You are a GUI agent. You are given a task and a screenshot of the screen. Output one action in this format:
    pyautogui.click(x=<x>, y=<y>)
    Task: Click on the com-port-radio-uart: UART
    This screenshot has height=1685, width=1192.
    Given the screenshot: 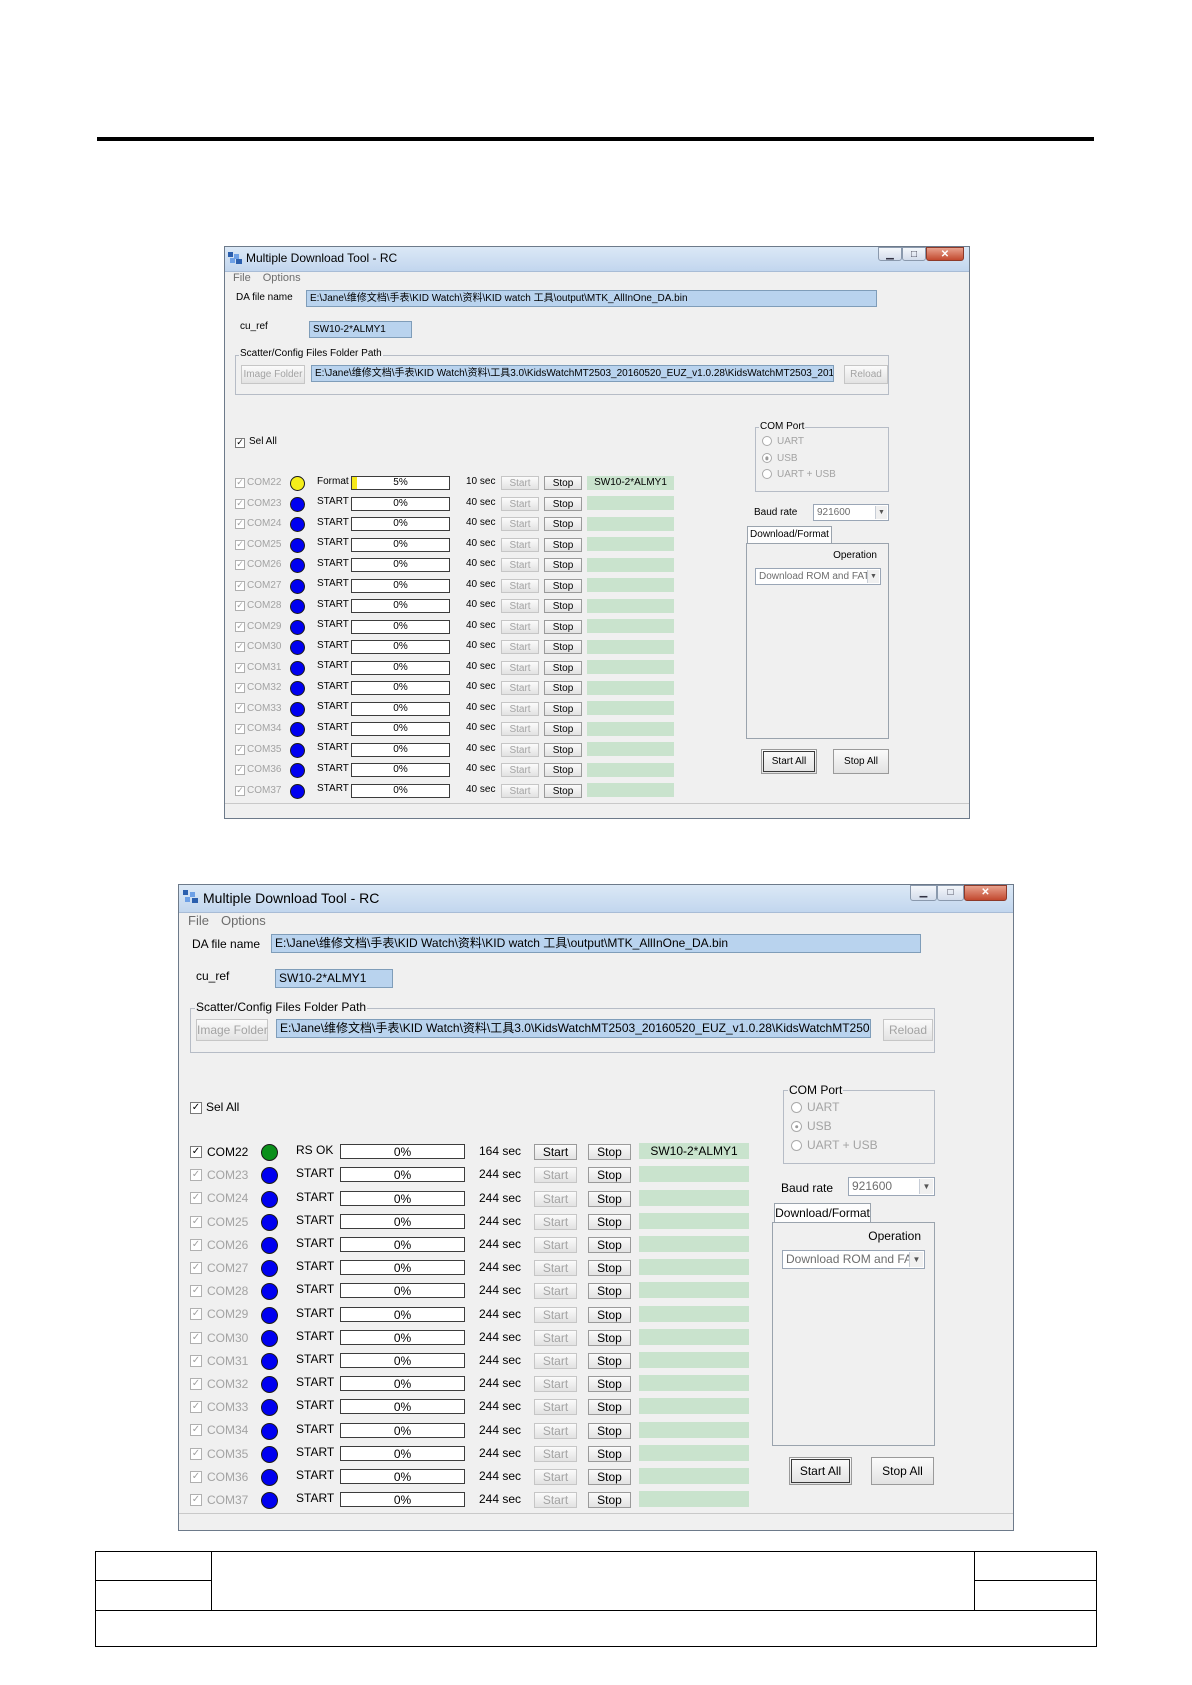 What is the action you would take?
    pyautogui.click(x=815, y=1107)
    